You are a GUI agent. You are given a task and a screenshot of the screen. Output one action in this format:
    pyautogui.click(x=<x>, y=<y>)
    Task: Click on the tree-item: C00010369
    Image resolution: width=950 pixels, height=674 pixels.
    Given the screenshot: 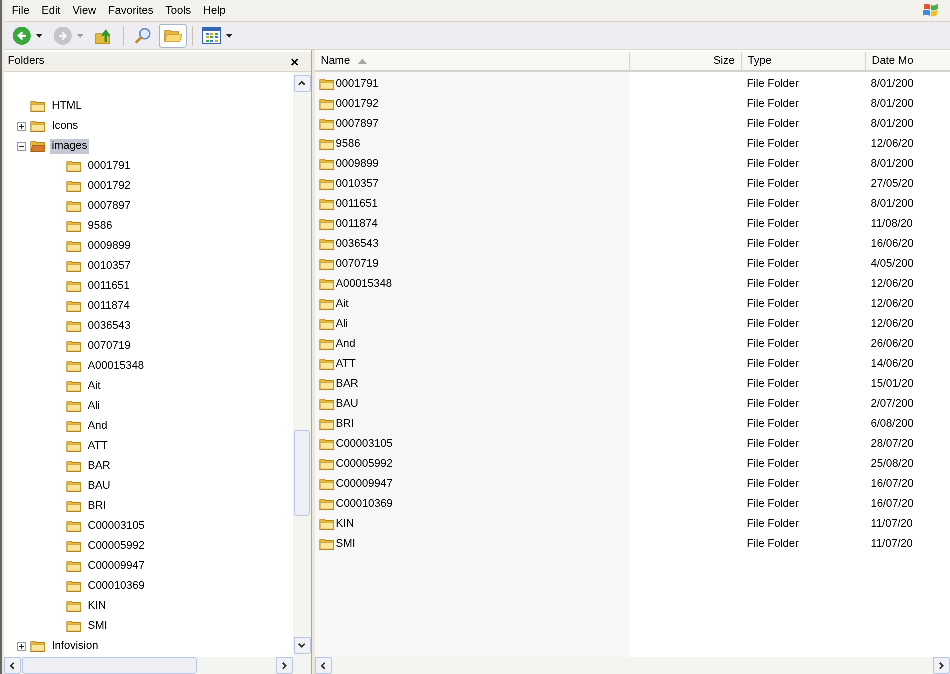 What is the action you would take?
    pyautogui.click(x=106, y=586)
    